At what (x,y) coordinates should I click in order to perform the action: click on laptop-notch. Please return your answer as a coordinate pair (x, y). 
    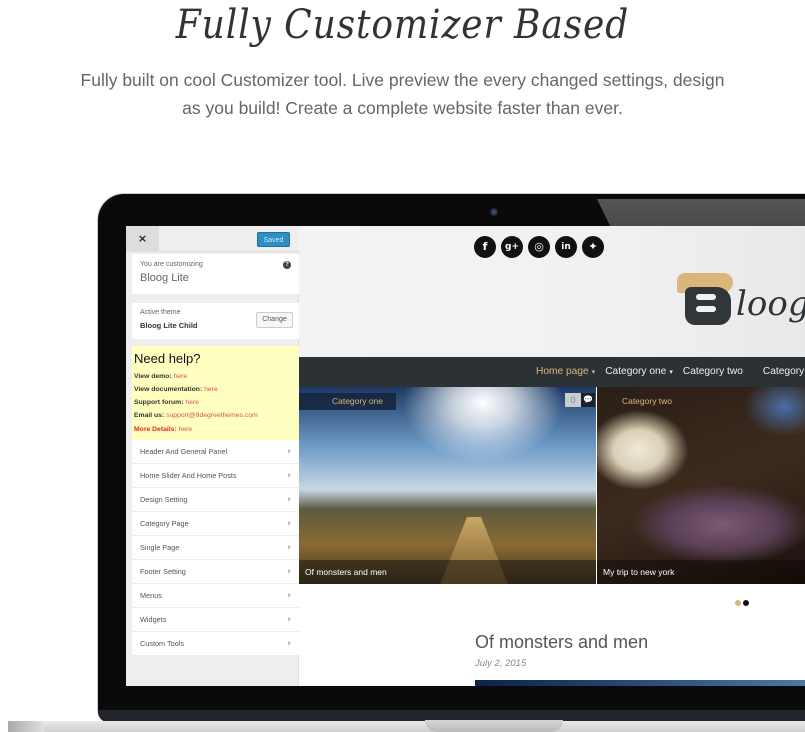
    Looking at the image, I should click on (494, 726).